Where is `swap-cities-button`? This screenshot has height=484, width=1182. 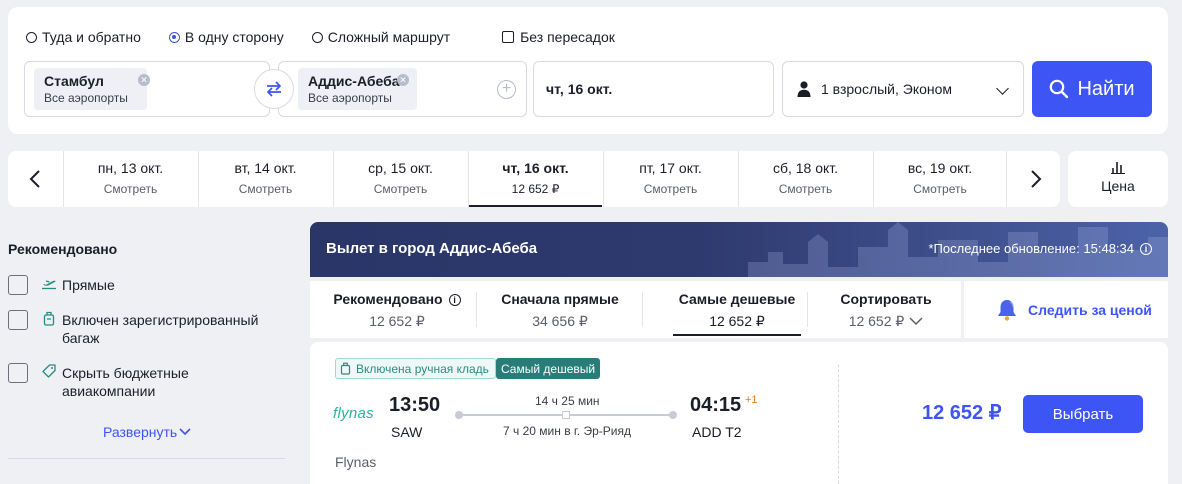
swap-cities-button is located at coordinates (274, 89).